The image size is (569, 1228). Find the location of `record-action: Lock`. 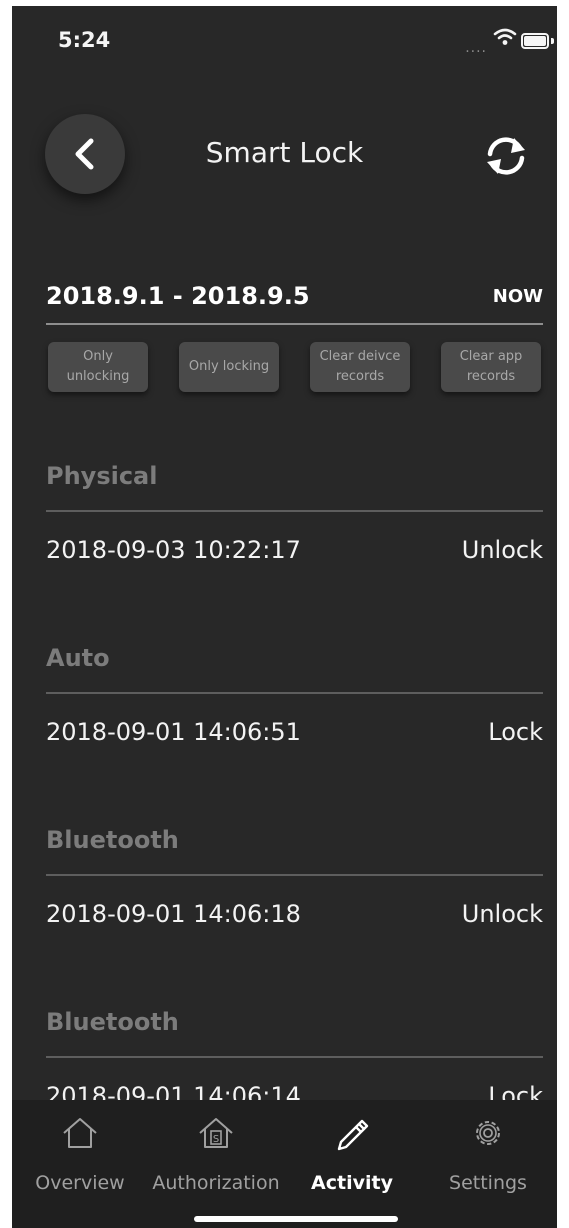

record-action: Lock is located at coordinates (515, 732).